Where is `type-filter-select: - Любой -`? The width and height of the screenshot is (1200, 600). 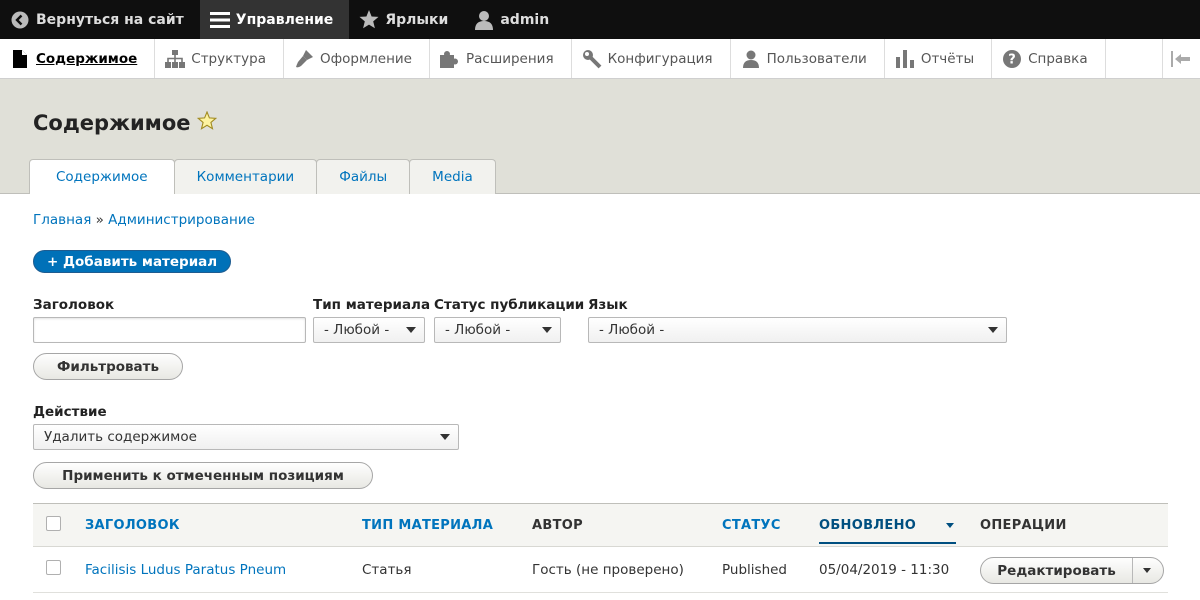
type-filter-select: - Любой - is located at coordinates (369, 330).